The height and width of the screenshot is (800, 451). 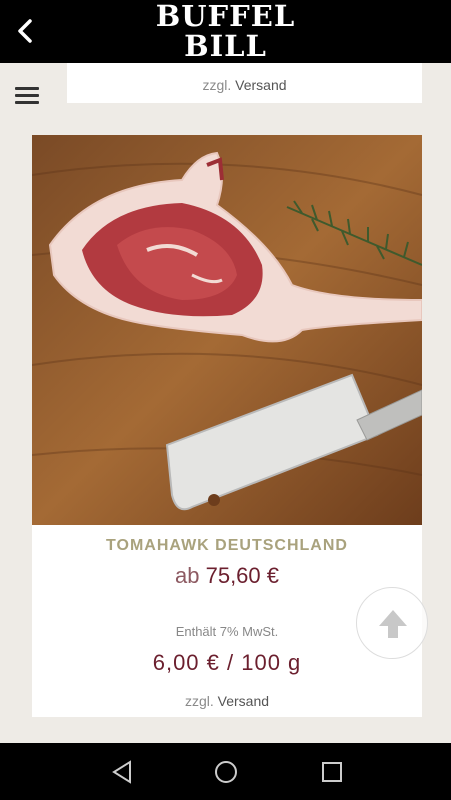 I want to click on app-header: BUFFEL BILL, so click(x=225, y=31).